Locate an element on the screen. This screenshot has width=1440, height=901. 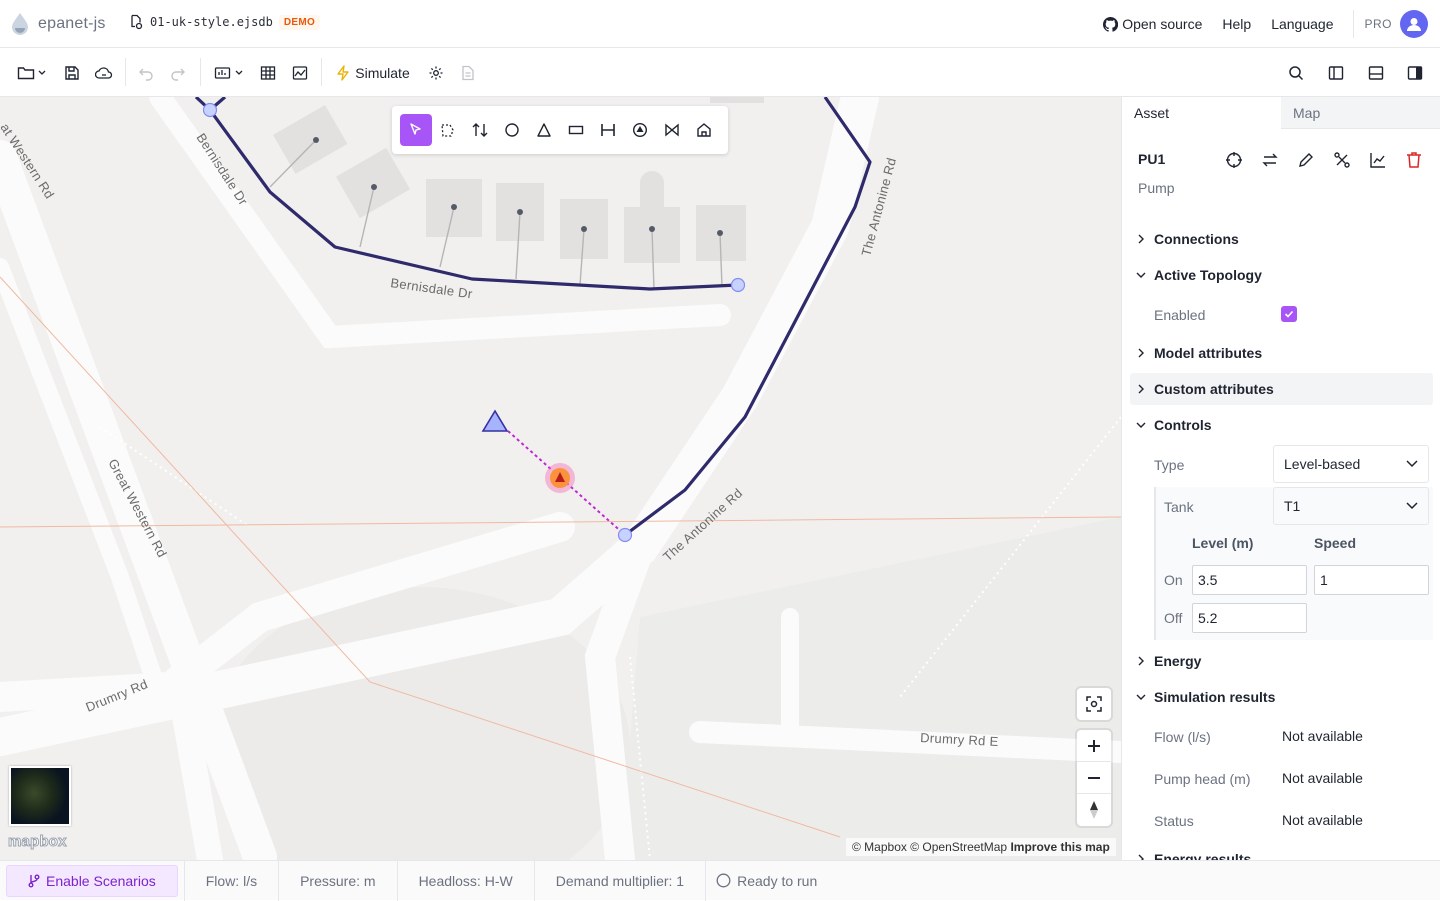
toolbar: Simulate is located at coordinates (720, 72).